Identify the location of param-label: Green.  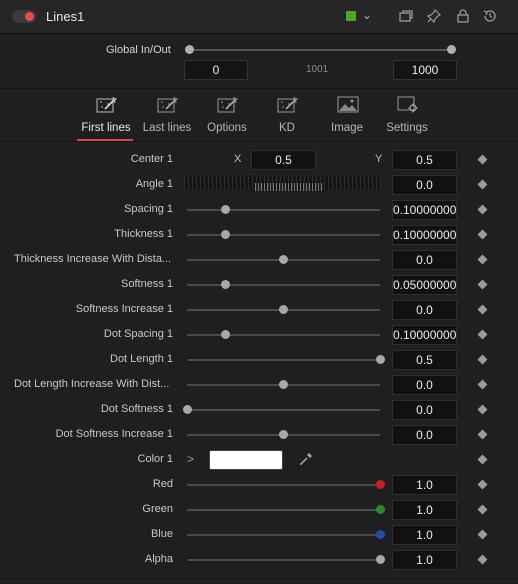
(157, 509).